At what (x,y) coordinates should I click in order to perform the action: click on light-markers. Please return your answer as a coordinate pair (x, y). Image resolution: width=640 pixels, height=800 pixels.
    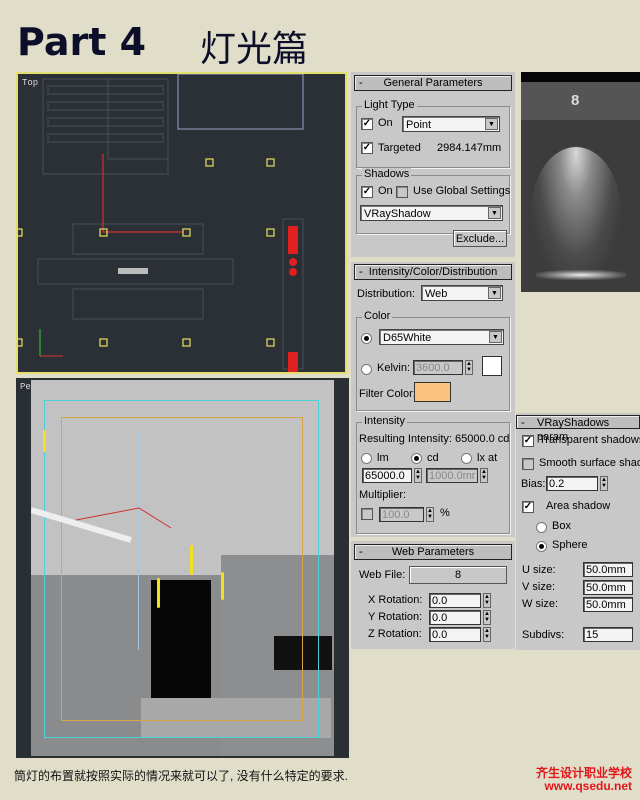
    Looking at the image, I should click on (146, 252).